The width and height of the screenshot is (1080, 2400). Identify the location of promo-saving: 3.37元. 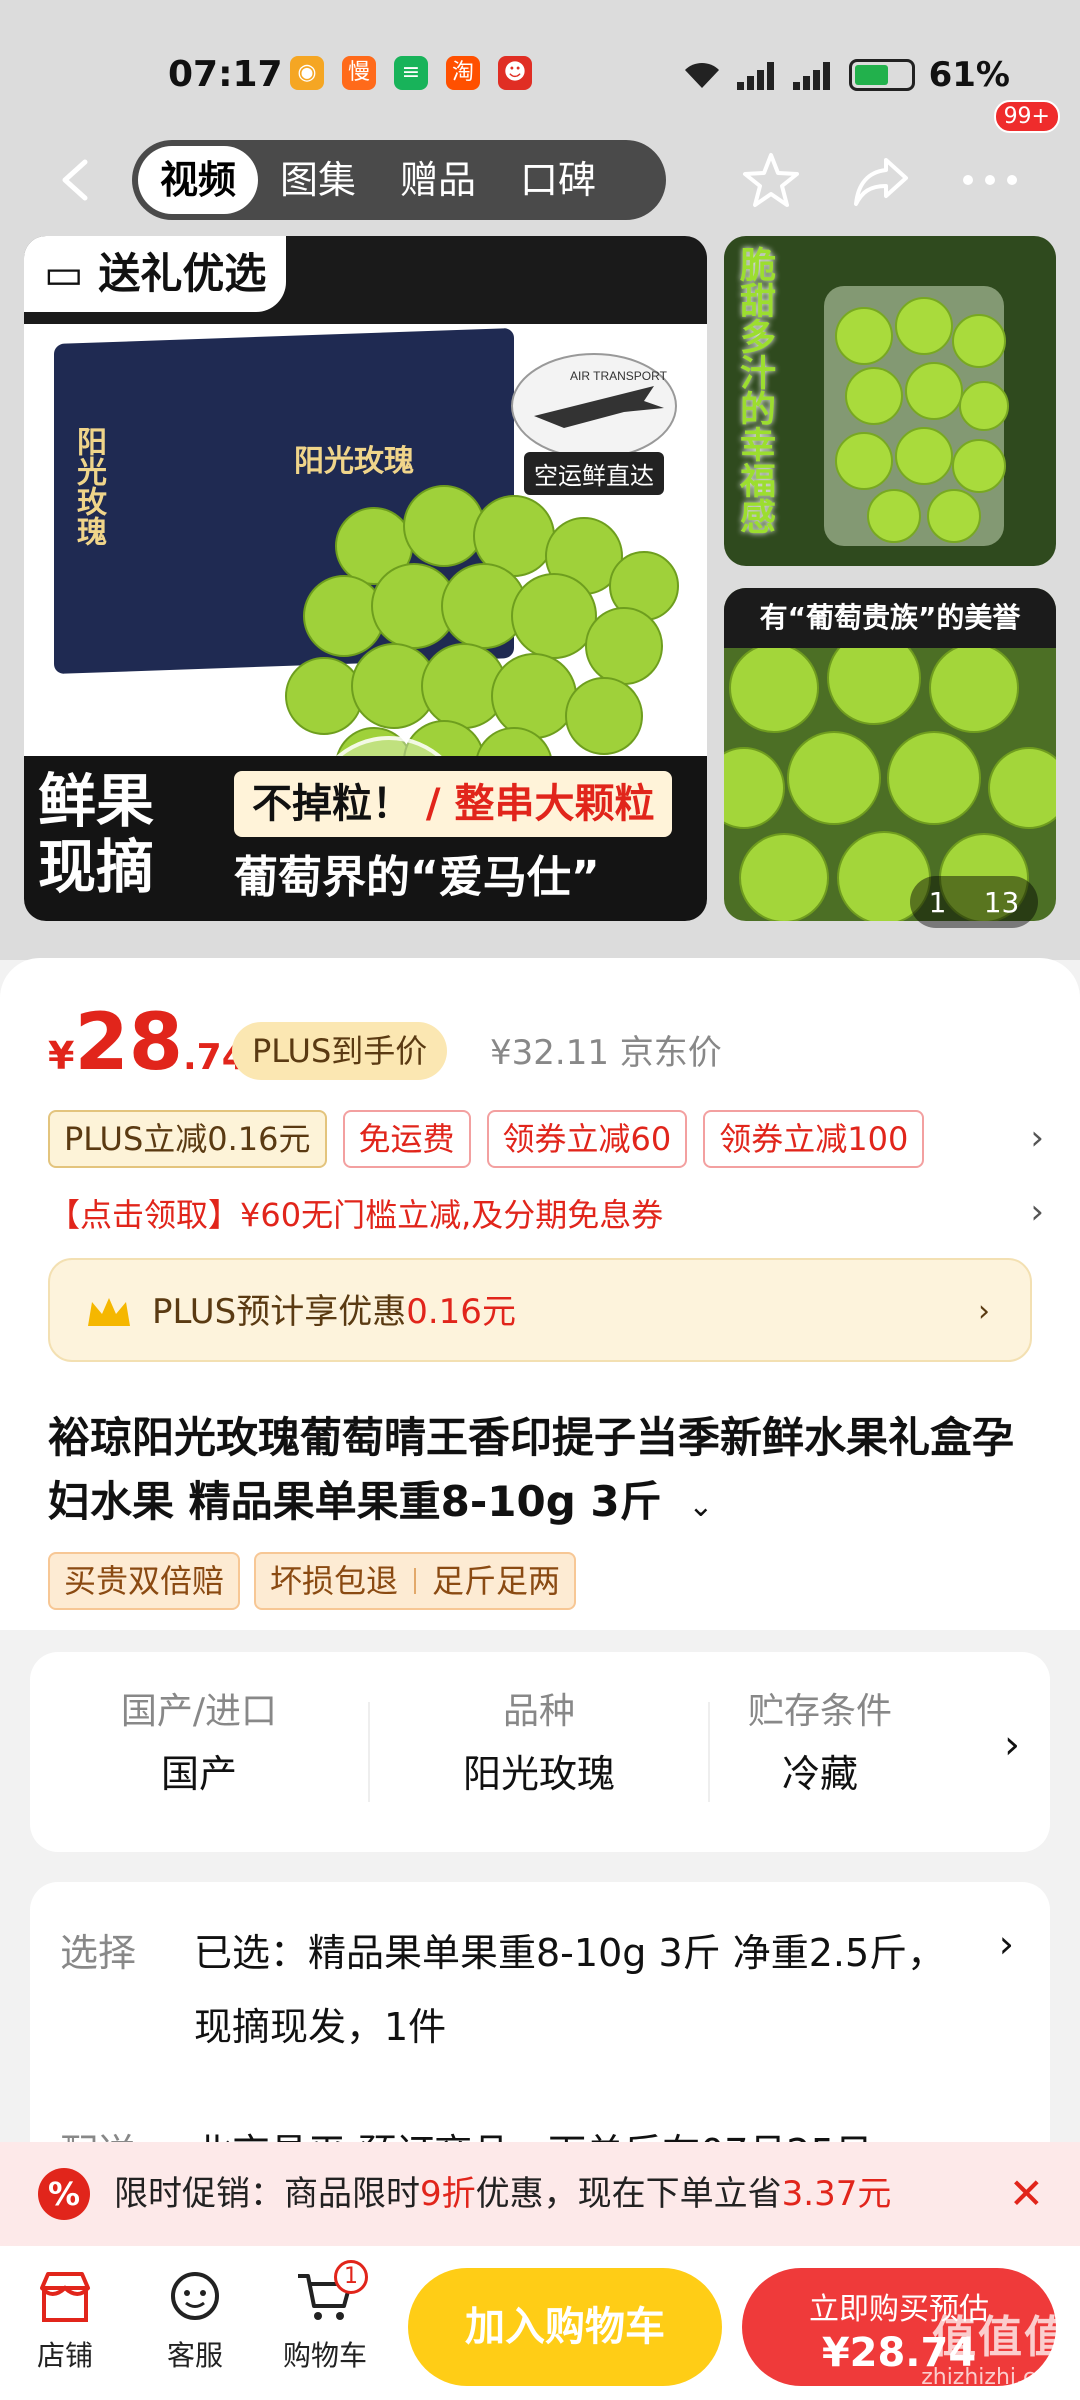
(836, 2194).